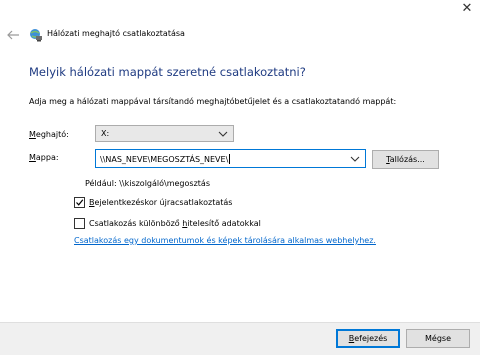 This screenshot has width=480, height=355. Describe the element at coordinates (47, 157) in the screenshot. I see `folder-label-text: appa:` at that location.